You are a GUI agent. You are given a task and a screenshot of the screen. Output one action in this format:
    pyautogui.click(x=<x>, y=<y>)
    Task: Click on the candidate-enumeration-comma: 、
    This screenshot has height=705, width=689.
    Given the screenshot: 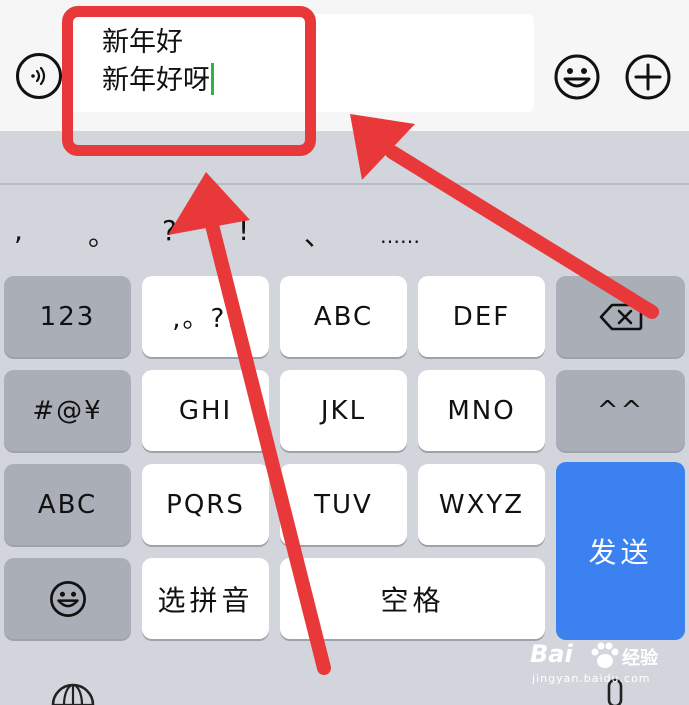 What is the action you would take?
    pyautogui.click(x=318, y=234)
    